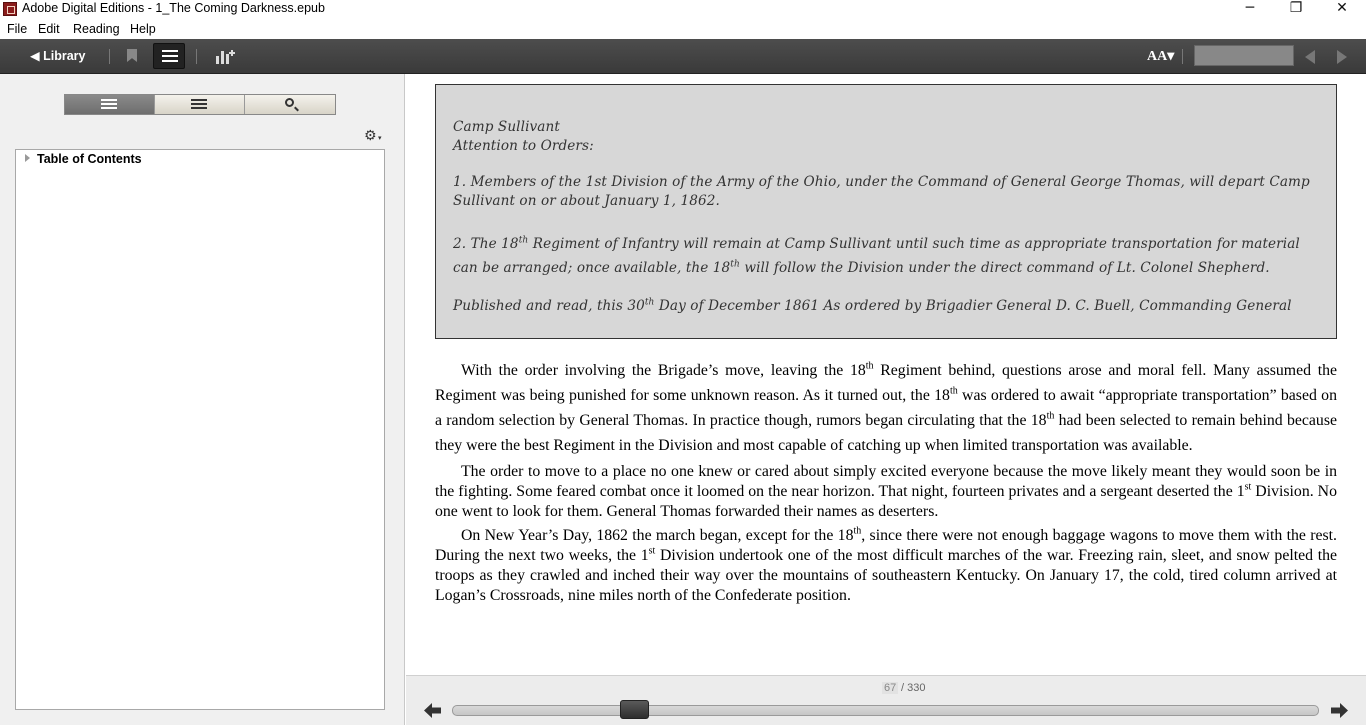 The width and height of the screenshot is (1366, 725). I want to click on page-number-input, so click(1244, 55).